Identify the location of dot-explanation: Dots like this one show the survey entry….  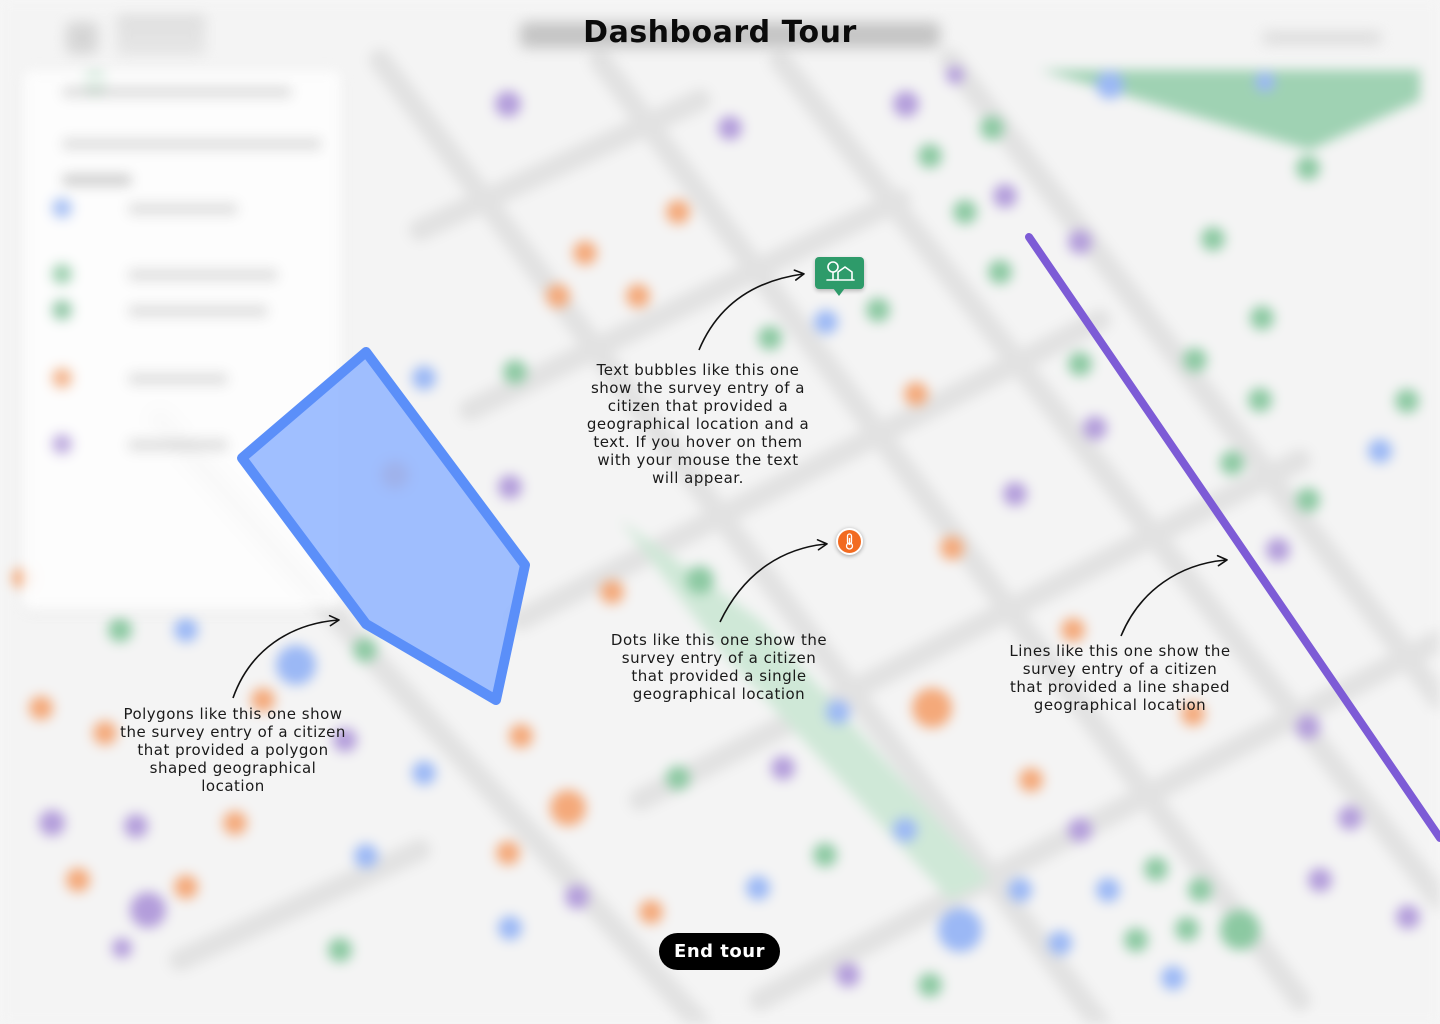
(719, 667).